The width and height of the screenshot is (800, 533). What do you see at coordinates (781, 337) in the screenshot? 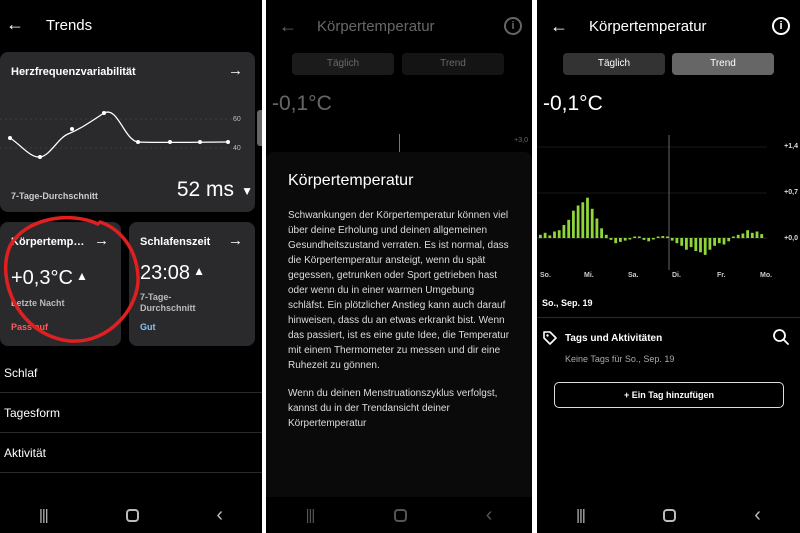
I see `search-icon` at bounding box center [781, 337].